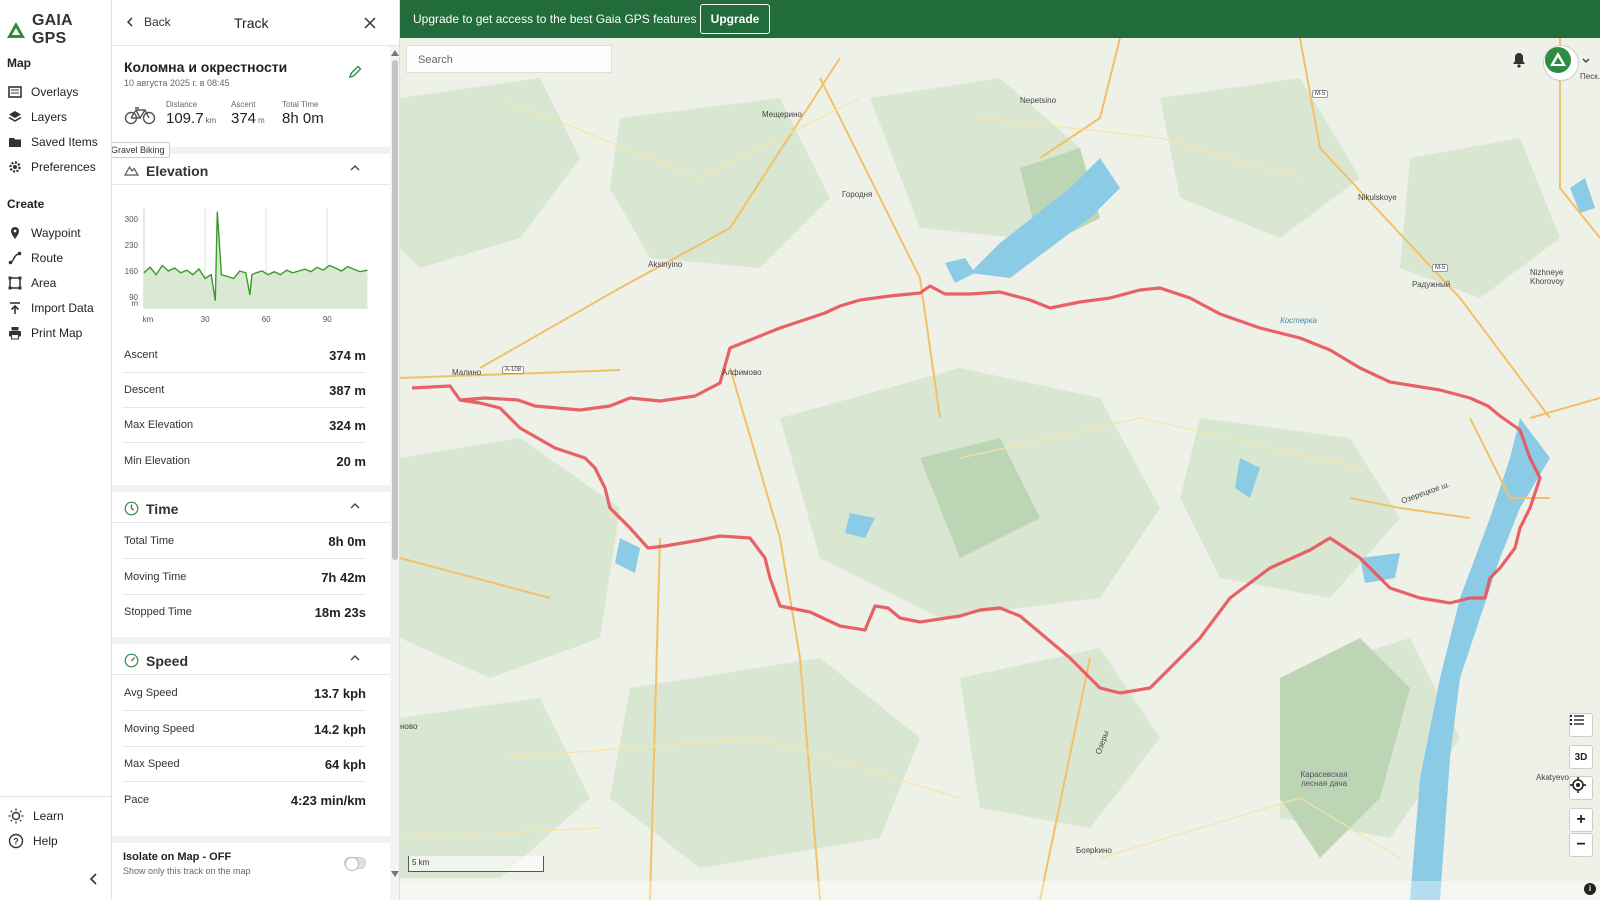 Image resolution: width=1600 pixels, height=900 pixels. What do you see at coordinates (1581, 757) in the screenshot?
I see `3d-toggle-button: 3D` at bounding box center [1581, 757].